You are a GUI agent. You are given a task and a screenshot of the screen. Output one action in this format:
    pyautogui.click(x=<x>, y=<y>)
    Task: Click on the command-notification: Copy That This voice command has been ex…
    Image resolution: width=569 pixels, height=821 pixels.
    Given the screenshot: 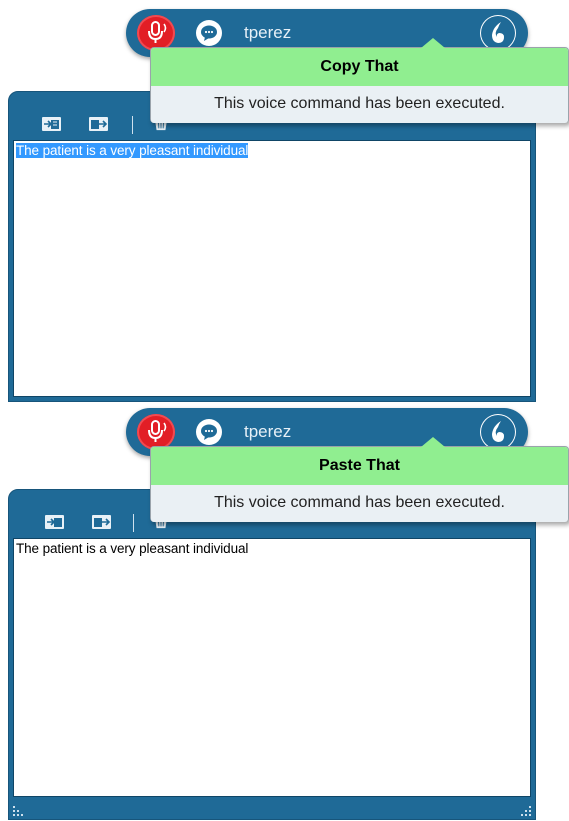 What is the action you would take?
    pyautogui.click(x=359, y=80)
    